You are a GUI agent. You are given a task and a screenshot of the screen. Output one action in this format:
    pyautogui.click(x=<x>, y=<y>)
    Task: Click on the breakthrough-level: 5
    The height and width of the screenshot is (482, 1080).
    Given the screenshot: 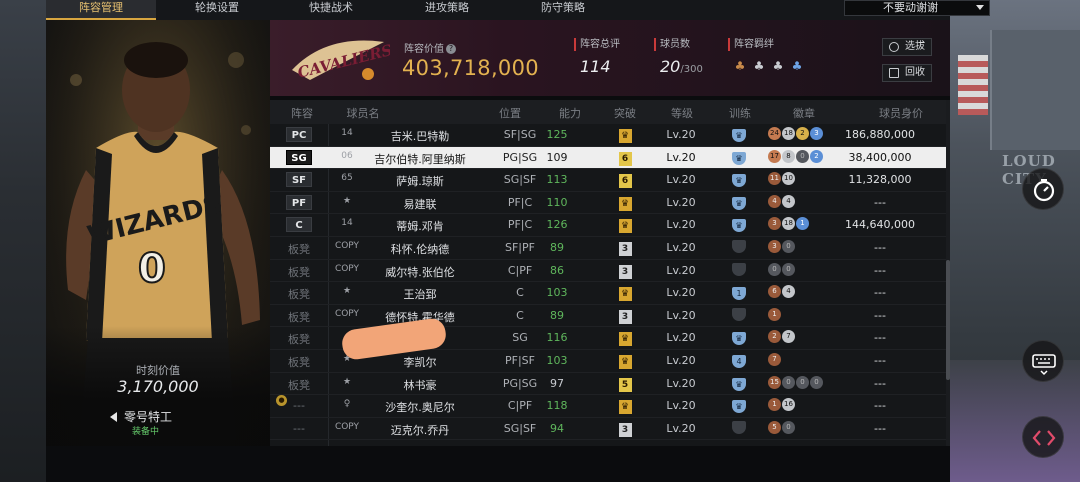 What is the action you would take?
    pyautogui.click(x=625, y=384)
    